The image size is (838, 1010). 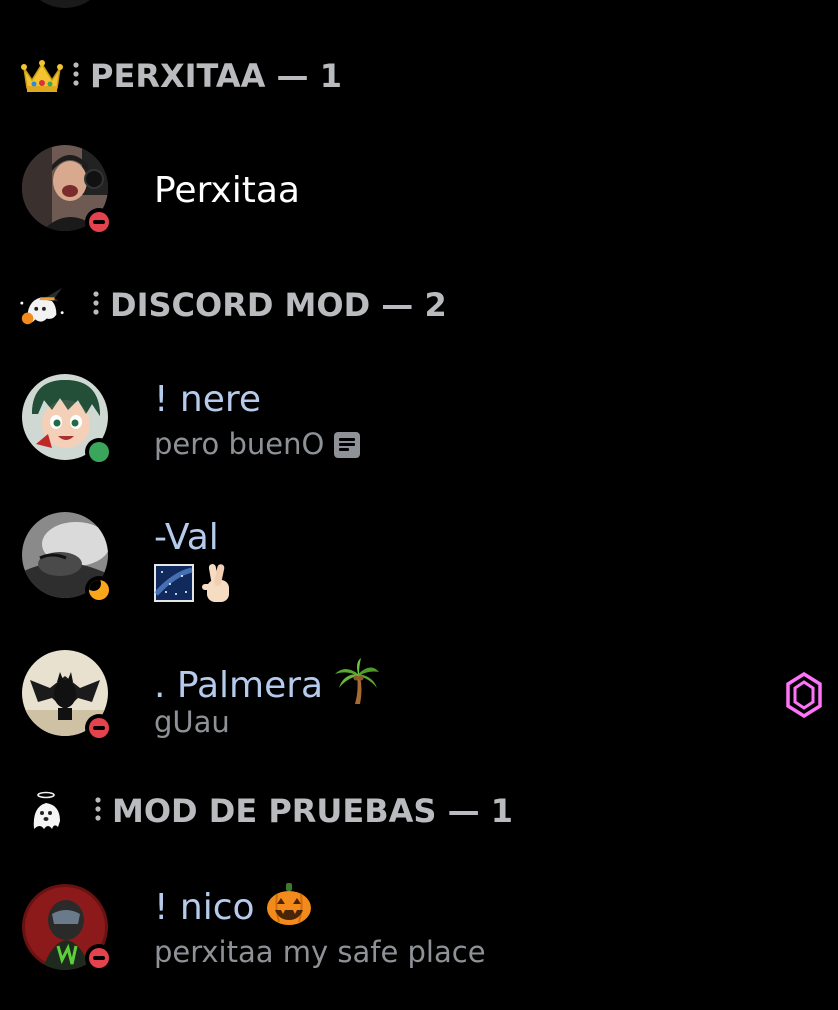 What do you see at coordinates (357, 685) in the screenshot?
I see `palm-tree-emoji-icon` at bounding box center [357, 685].